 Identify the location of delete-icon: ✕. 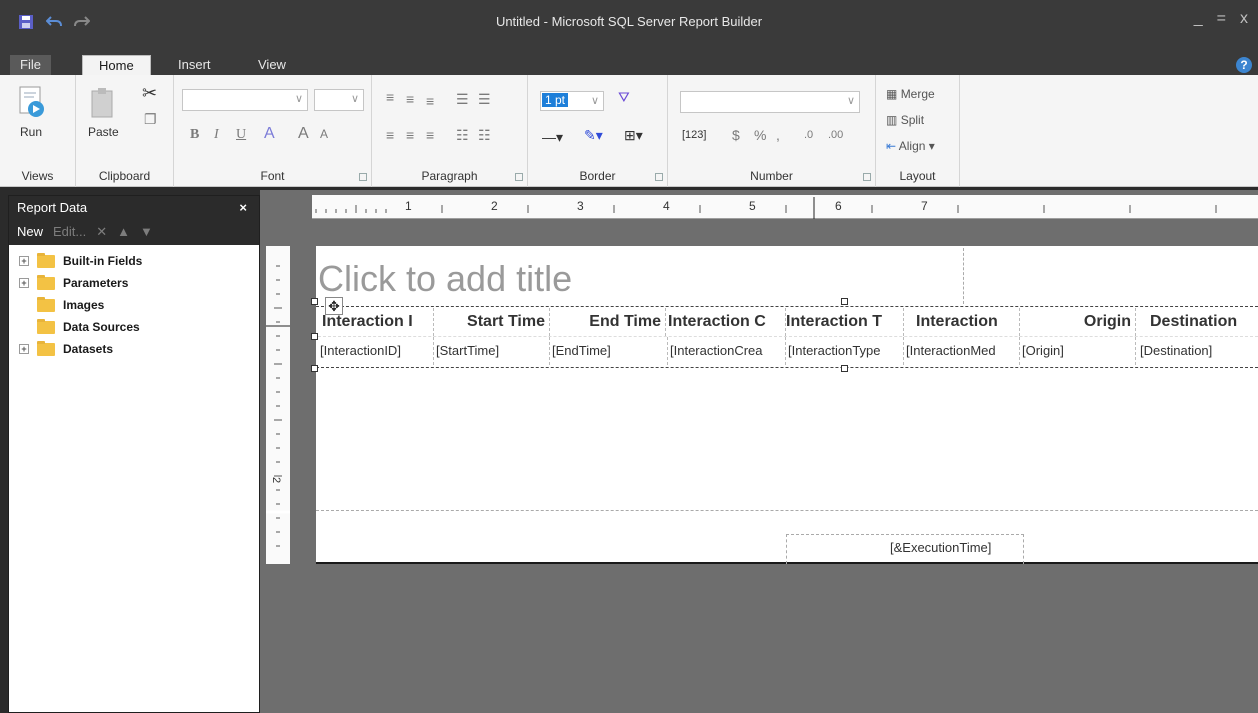
(101, 232).